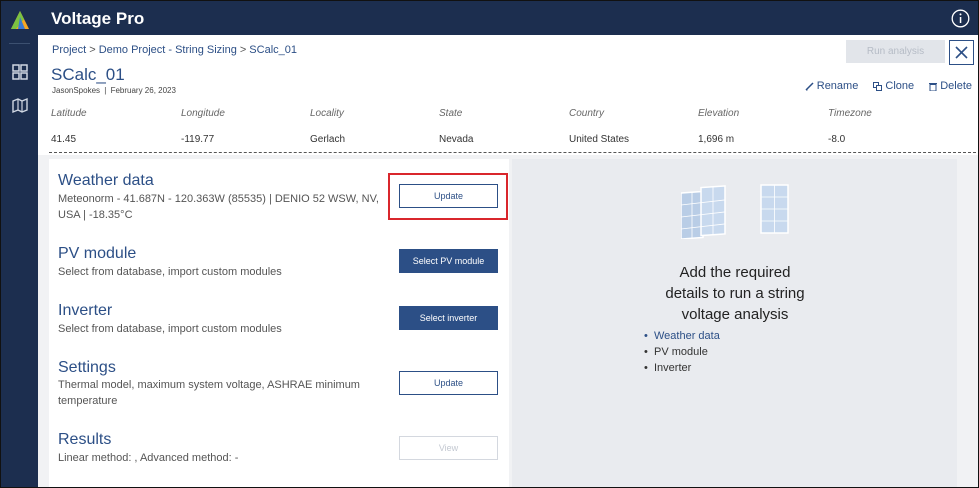  I want to click on breadcrumb-demo-project: Demo Project - String Sizing, so click(168, 50).